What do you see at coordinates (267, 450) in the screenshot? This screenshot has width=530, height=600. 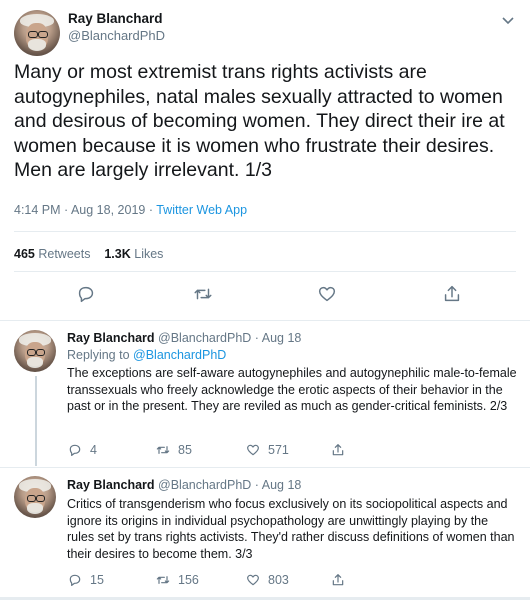 I see `like-action: 571` at bounding box center [267, 450].